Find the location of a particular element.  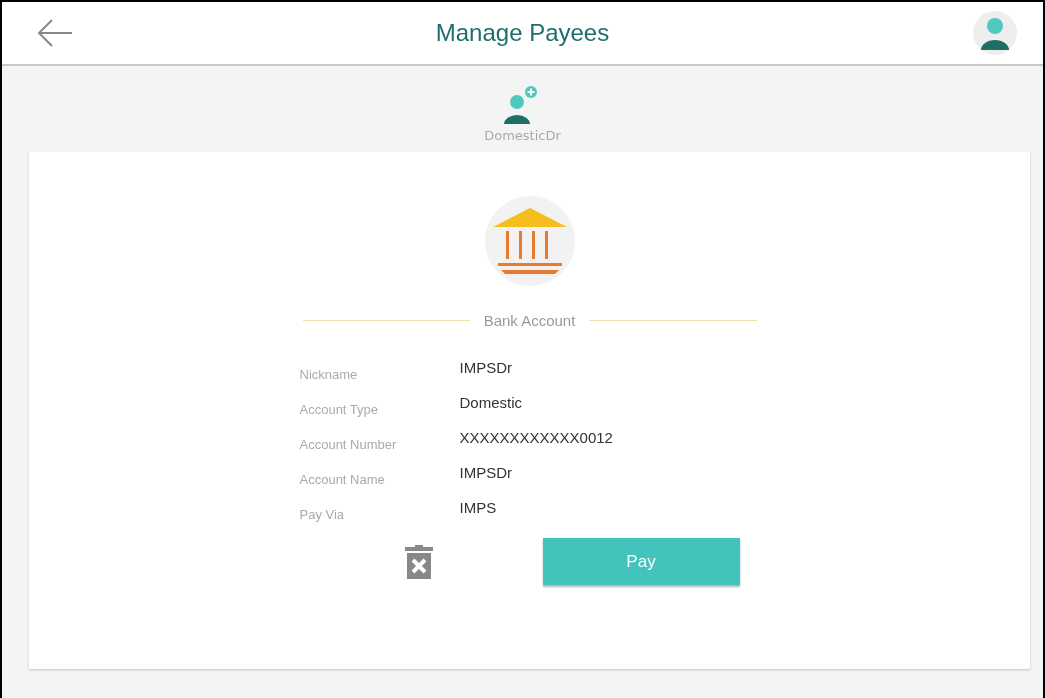

field-value: XXXXXXXXXXXX0012 is located at coordinates (536, 438).